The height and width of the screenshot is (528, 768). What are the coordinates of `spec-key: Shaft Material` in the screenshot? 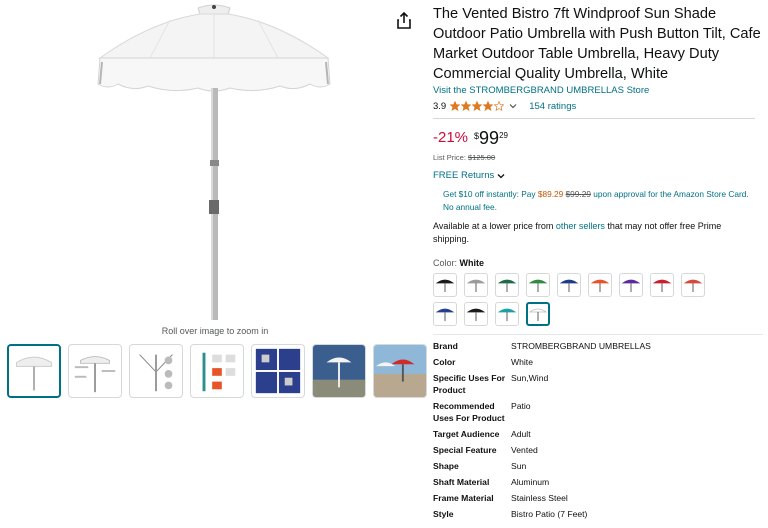 It's located at (461, 482).